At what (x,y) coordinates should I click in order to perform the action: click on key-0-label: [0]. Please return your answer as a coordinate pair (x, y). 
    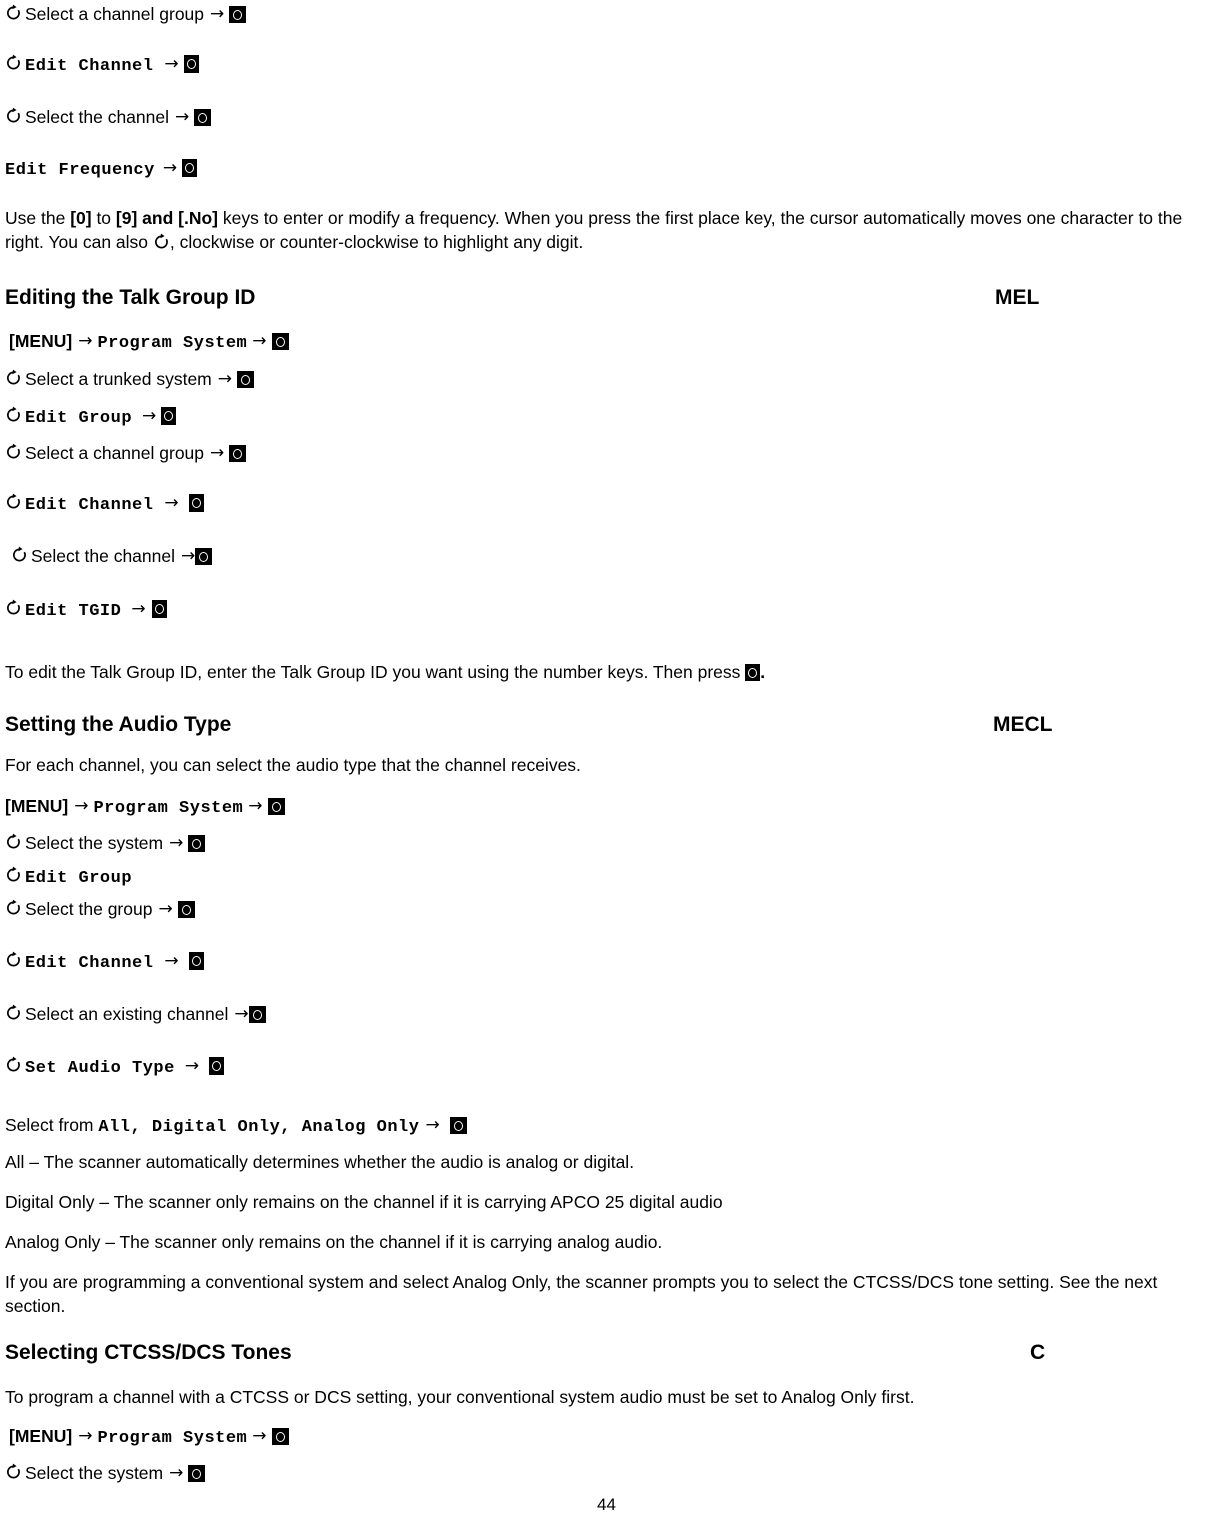
    Looking at the image, I should click on (81, 218).